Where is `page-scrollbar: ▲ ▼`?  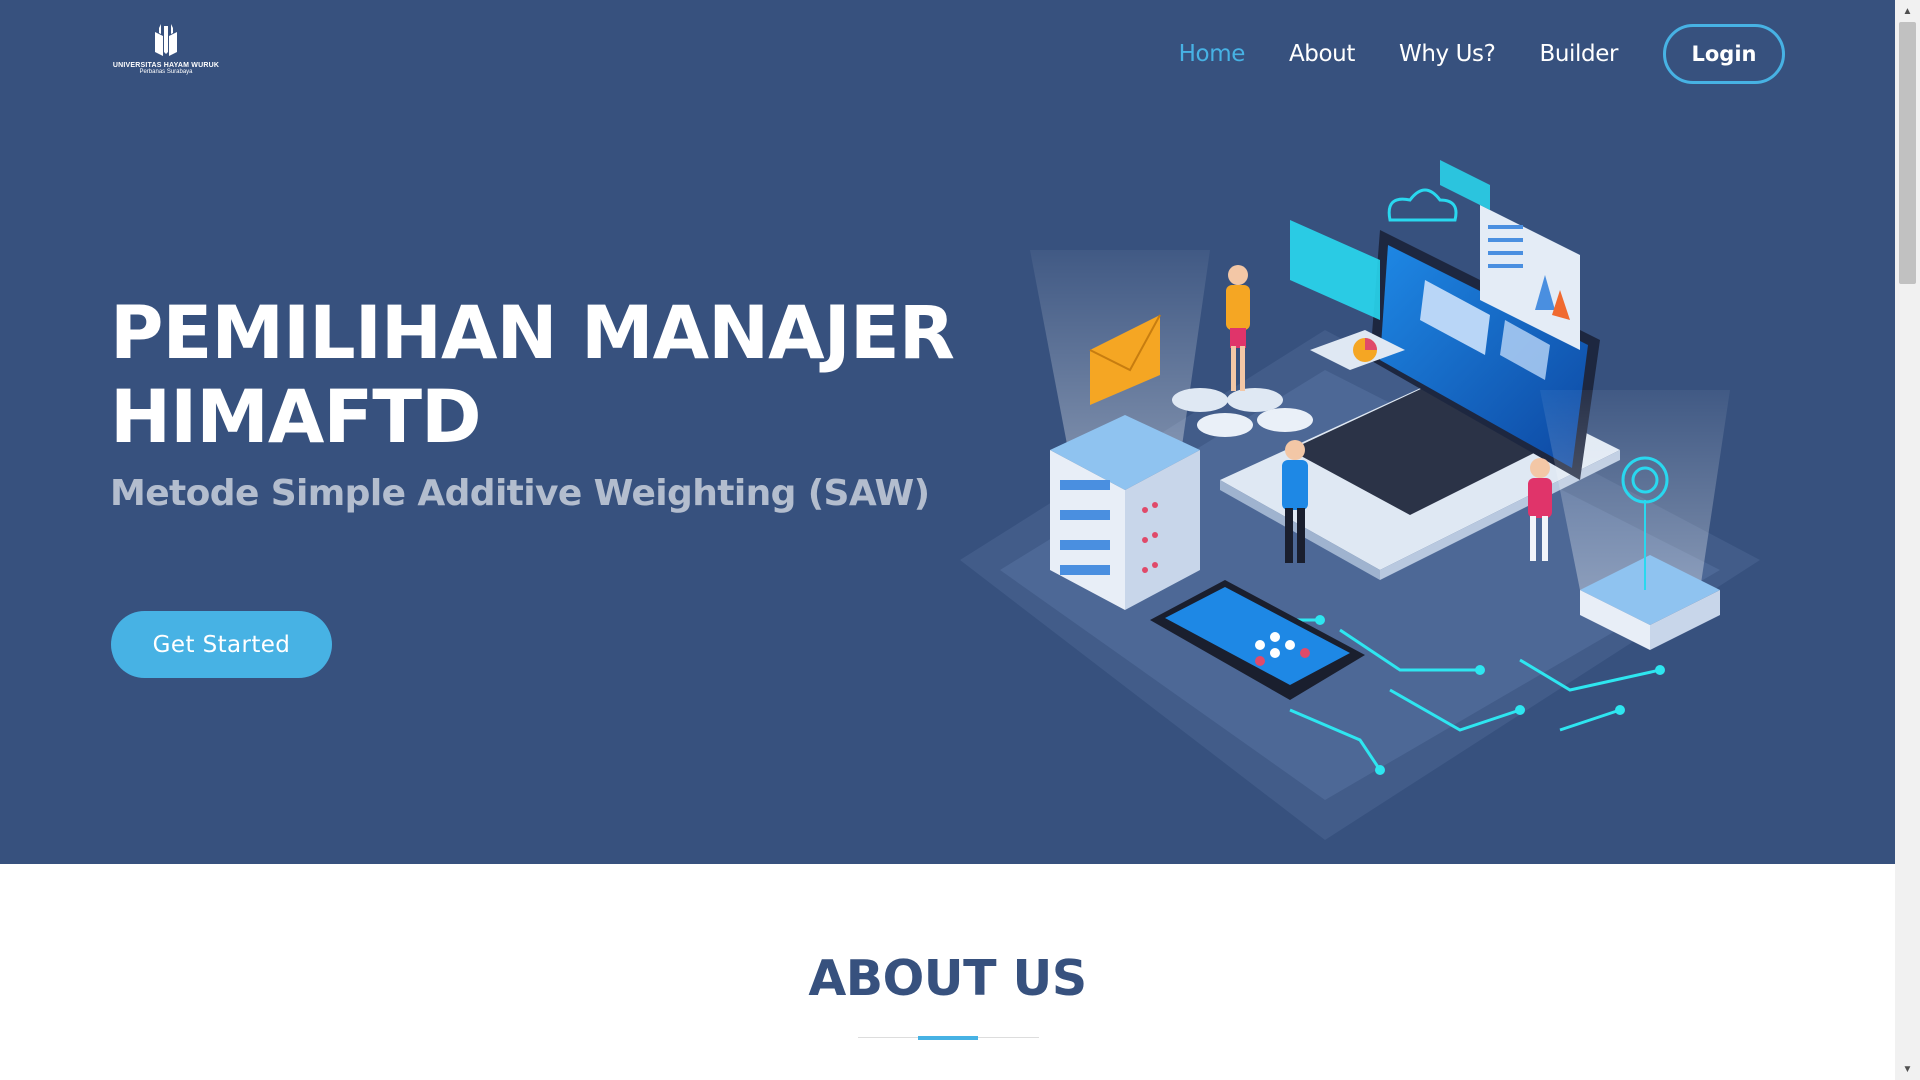 page-scrollbar: ▲ ▼ is located at coordinates (1907, 540).